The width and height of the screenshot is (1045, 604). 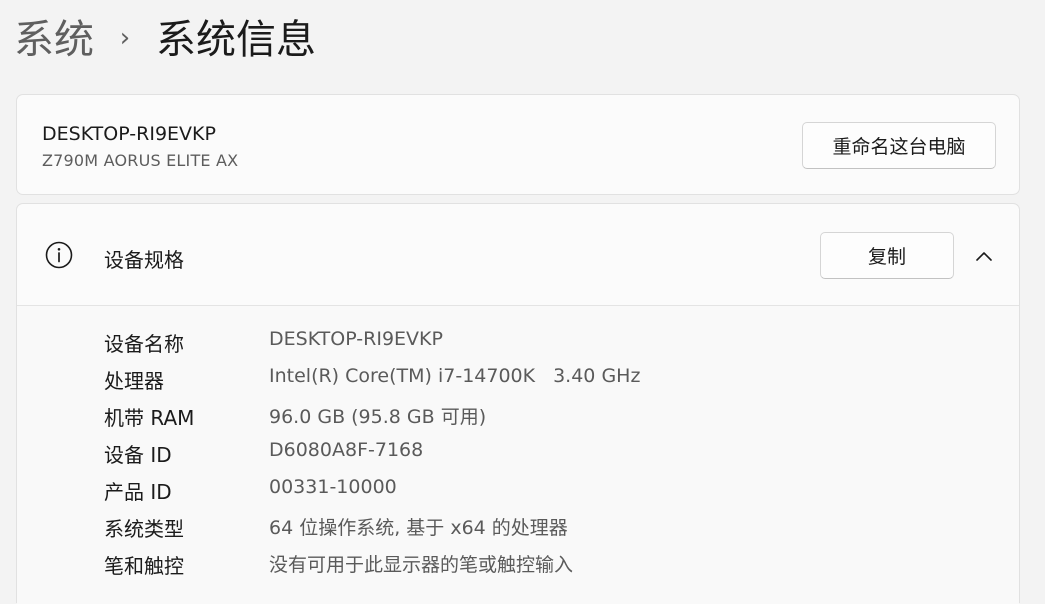 I want to click on breadcrumb: 系统 › 系统信息, so click(x=165, y=40).